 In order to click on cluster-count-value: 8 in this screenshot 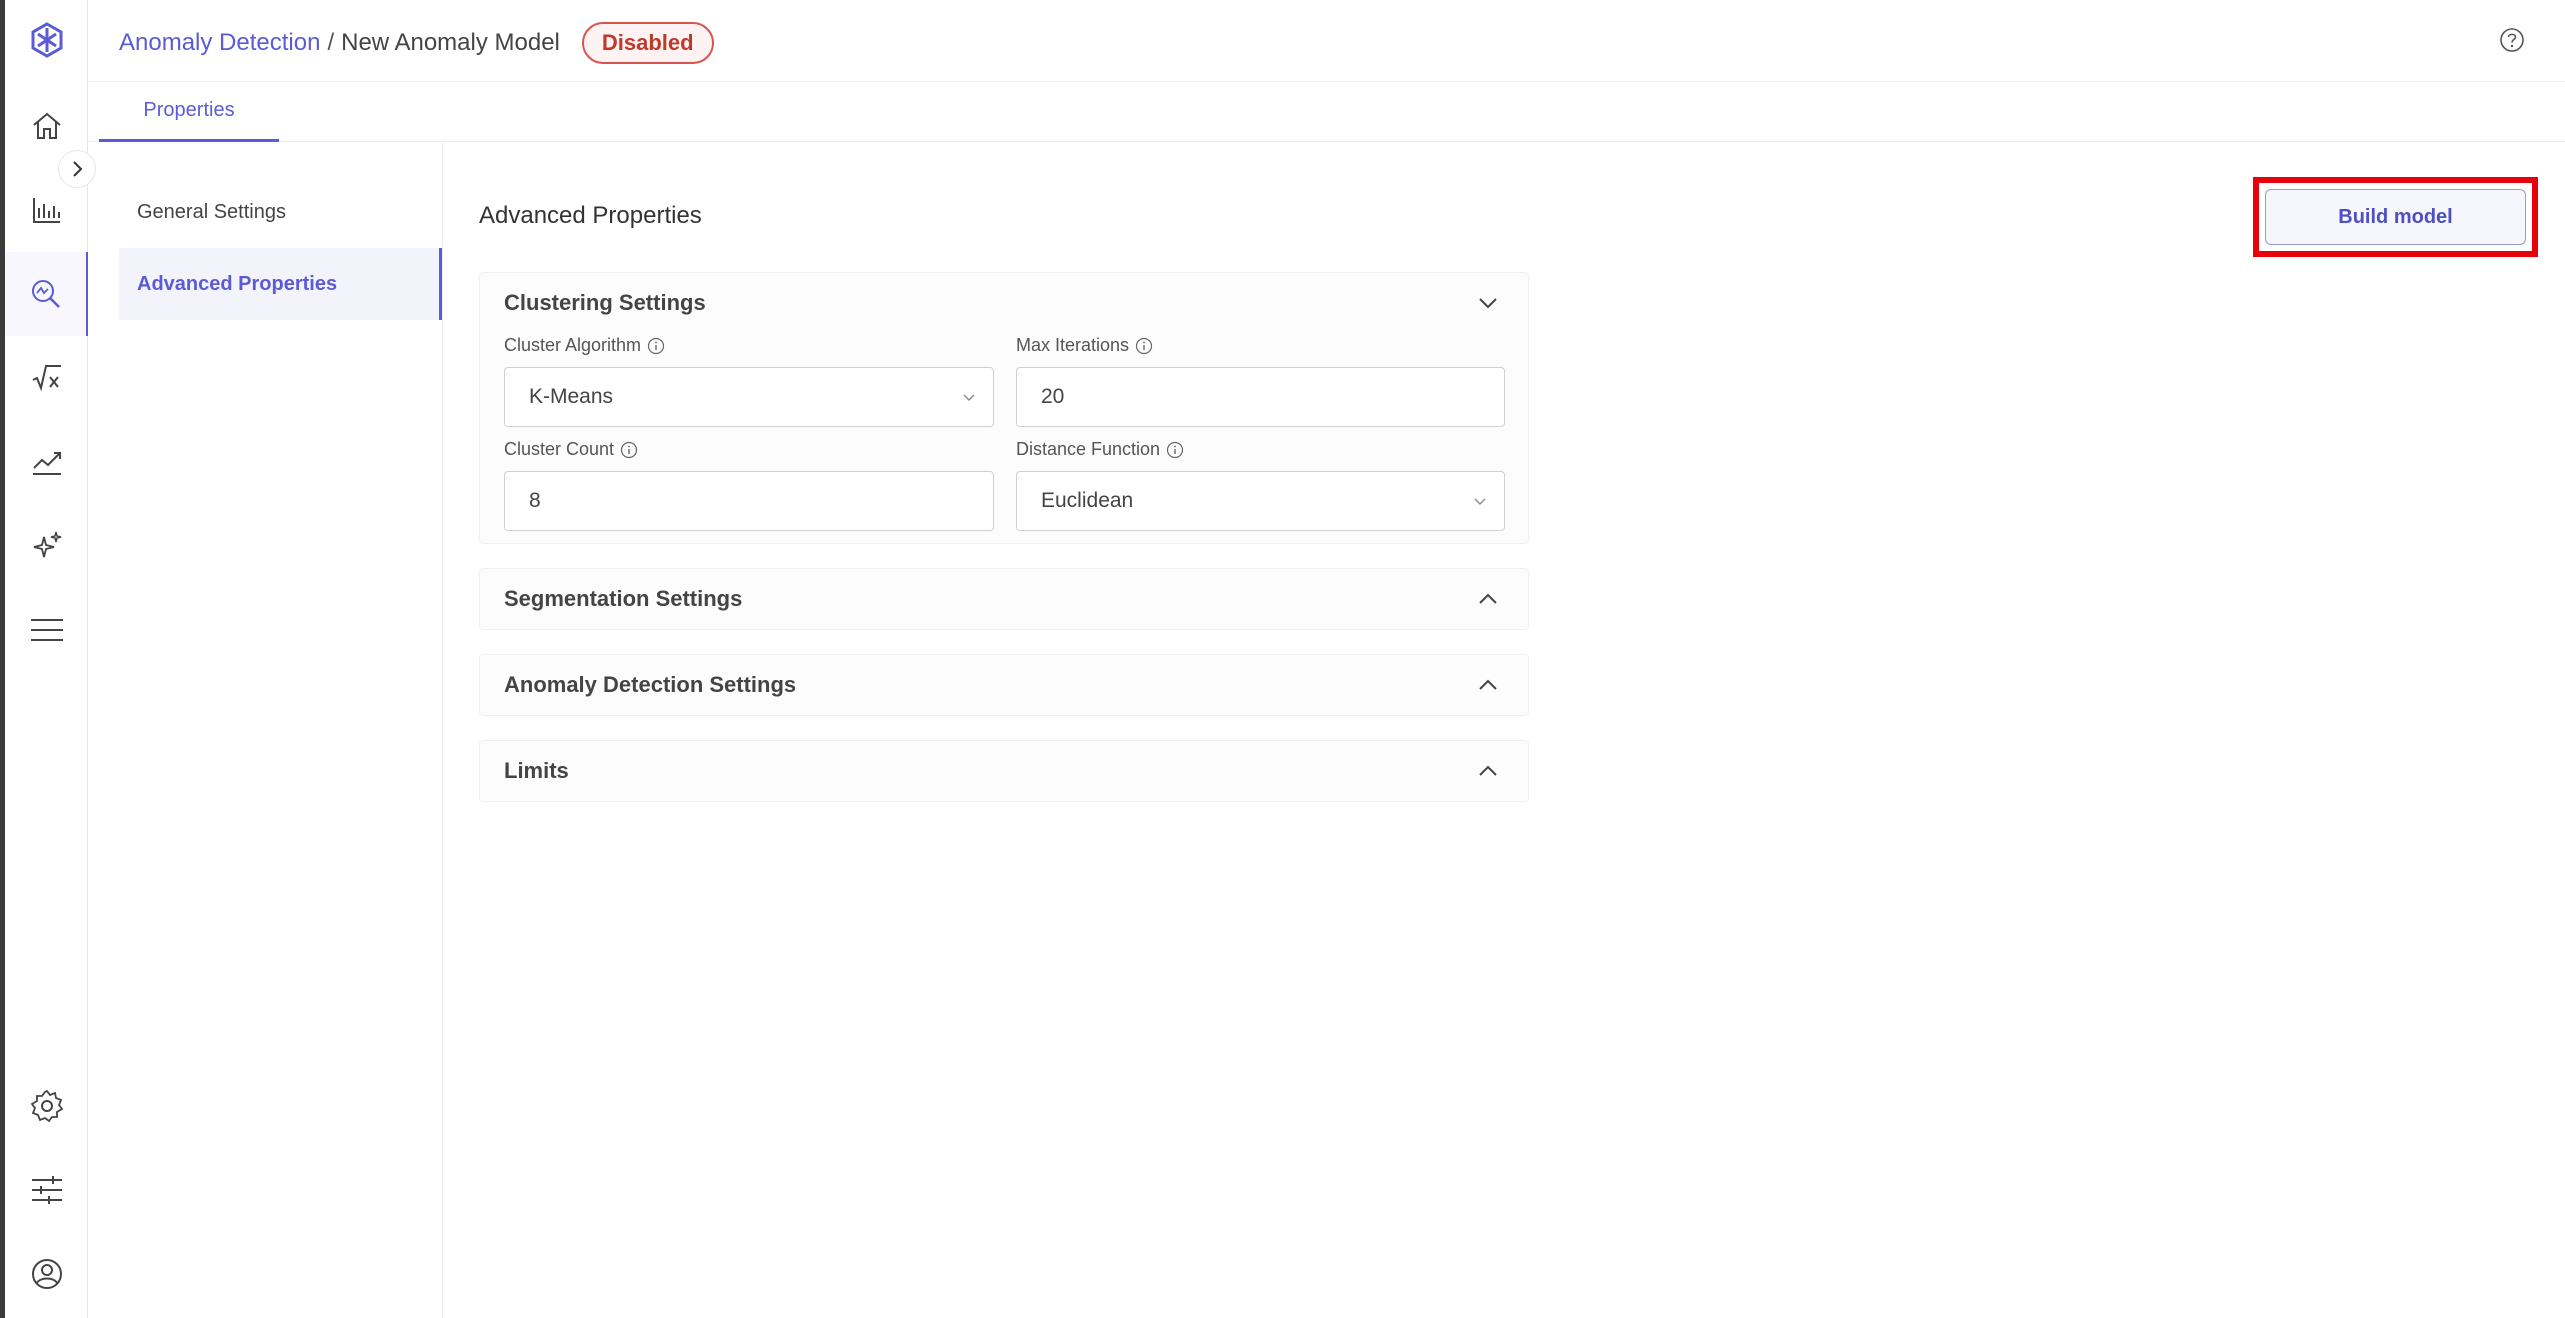, I will do `click(535, 500)`.